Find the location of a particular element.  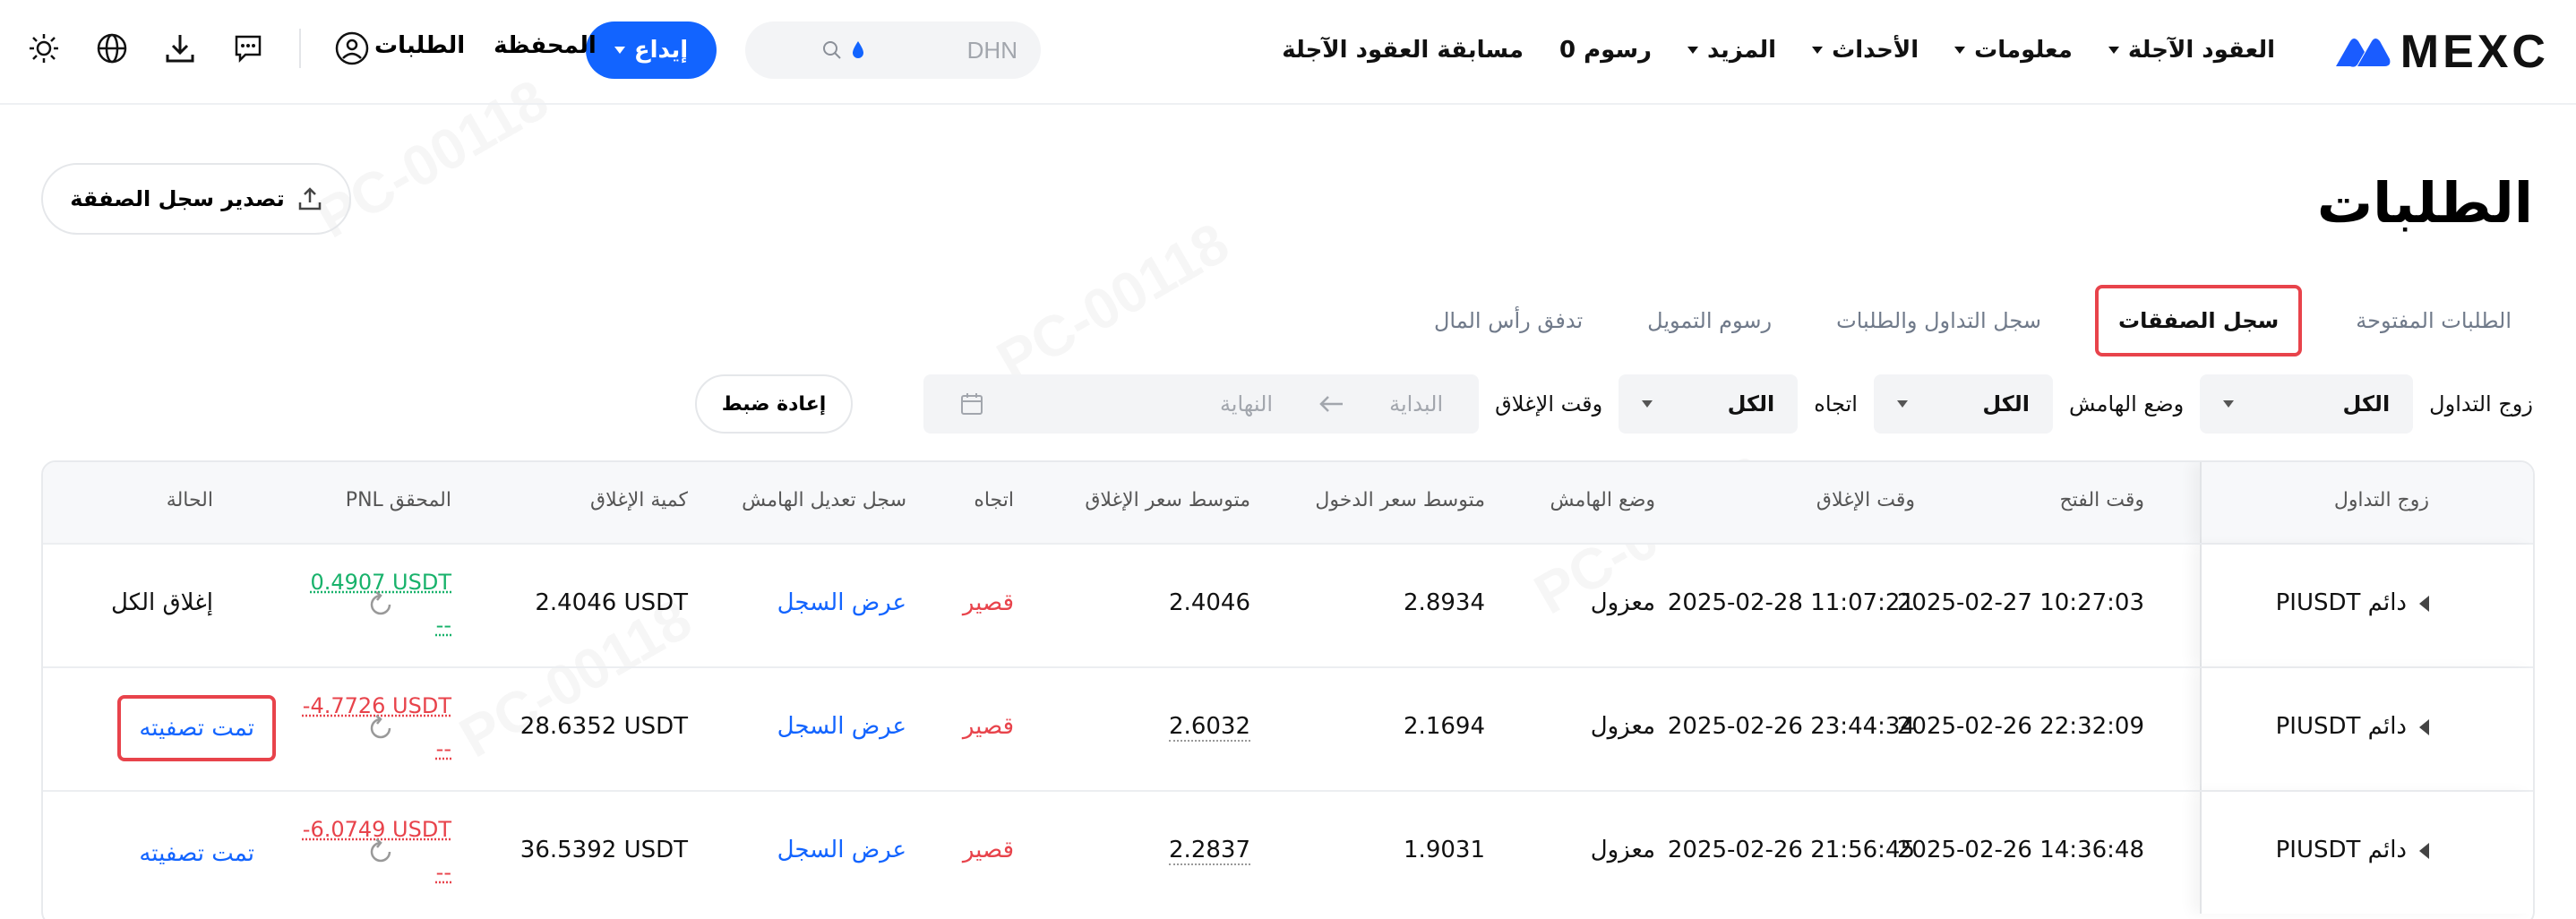

margin-filter-select: الكل is located at coordinates (1963, 404).